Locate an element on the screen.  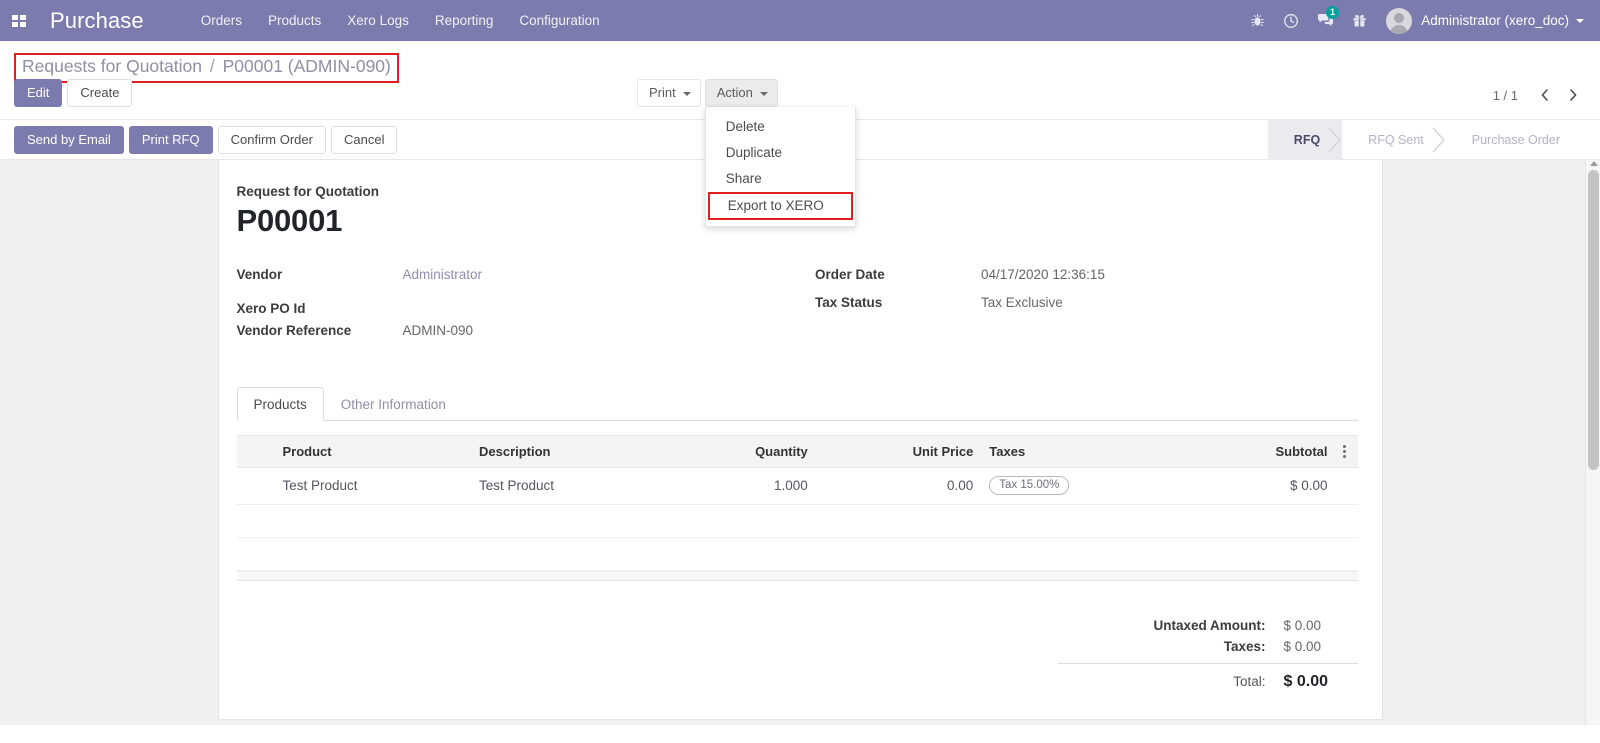
action-menu-item-duplicate: Duplicate is located at coordinates (780, 153).